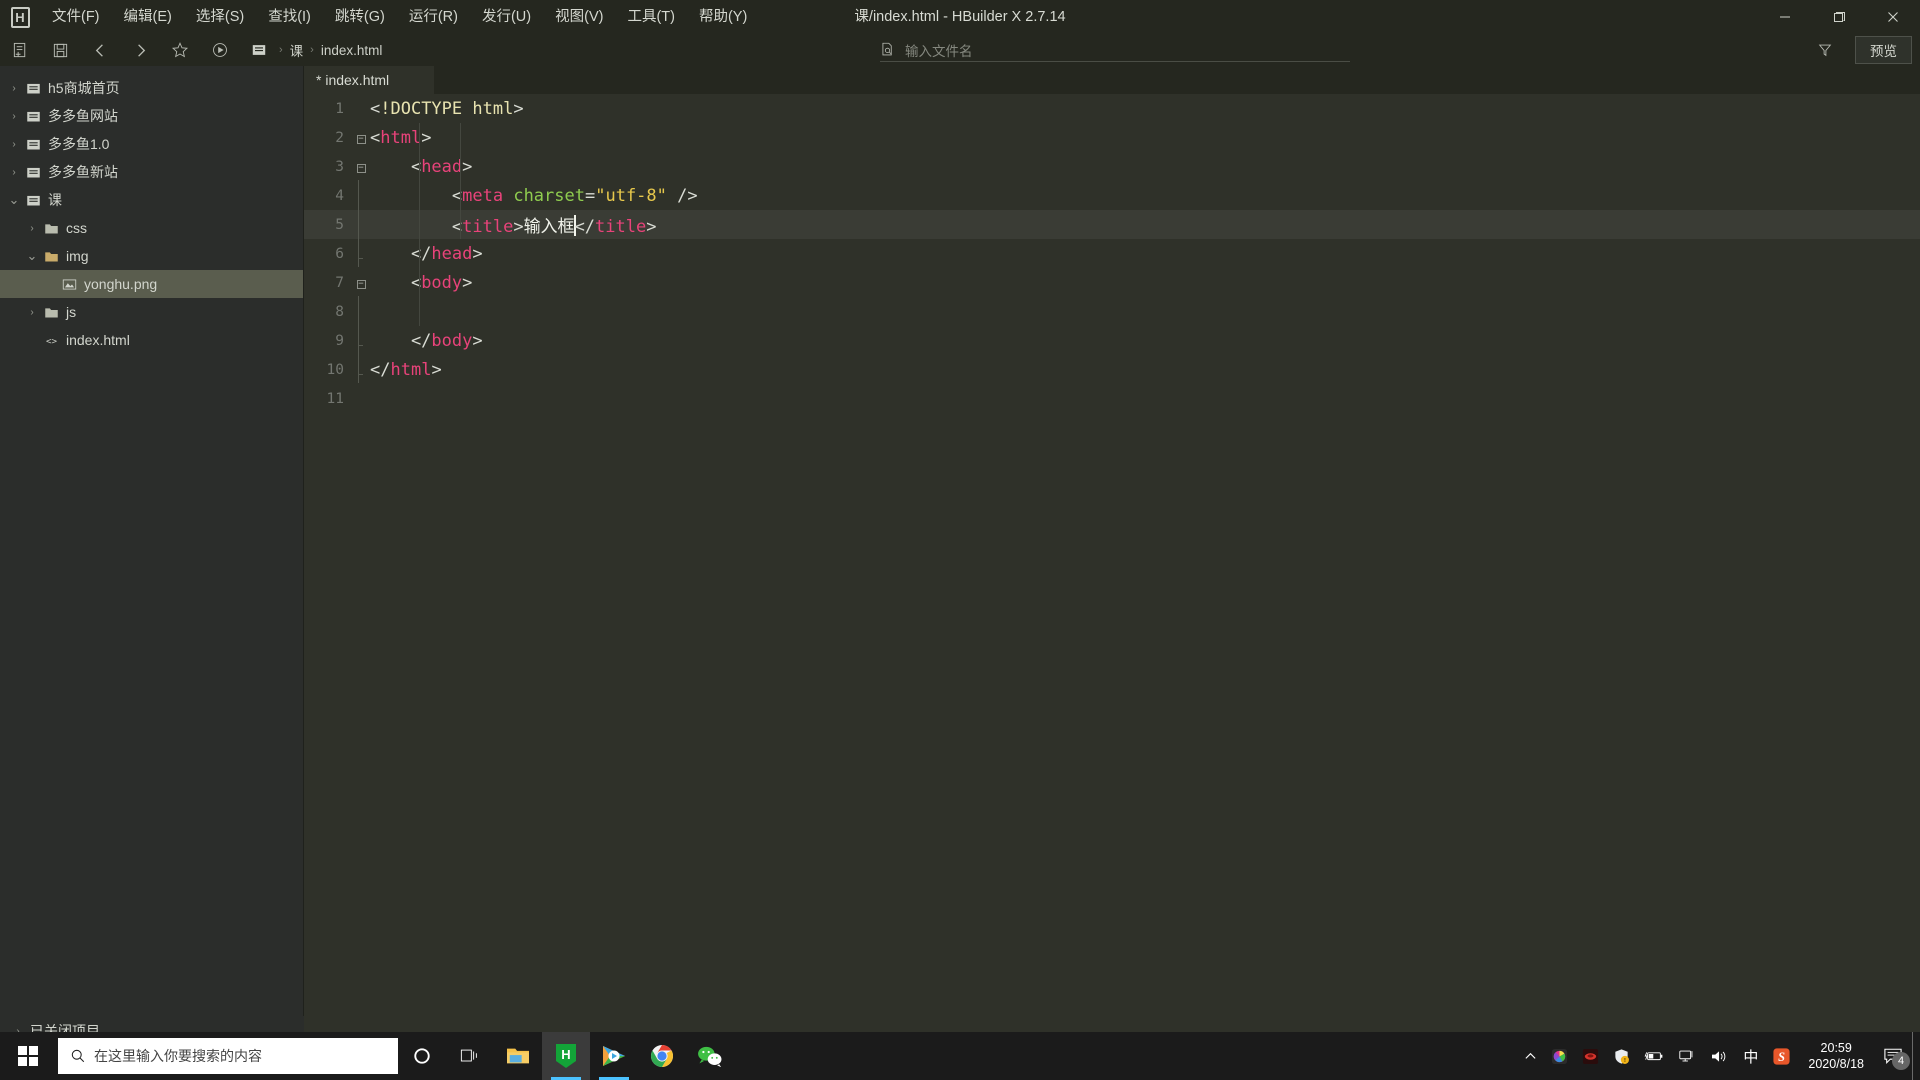  Describe the element at coordinates (1590, 1056) in the screenshot. I see `red-tray-icon` at that location.